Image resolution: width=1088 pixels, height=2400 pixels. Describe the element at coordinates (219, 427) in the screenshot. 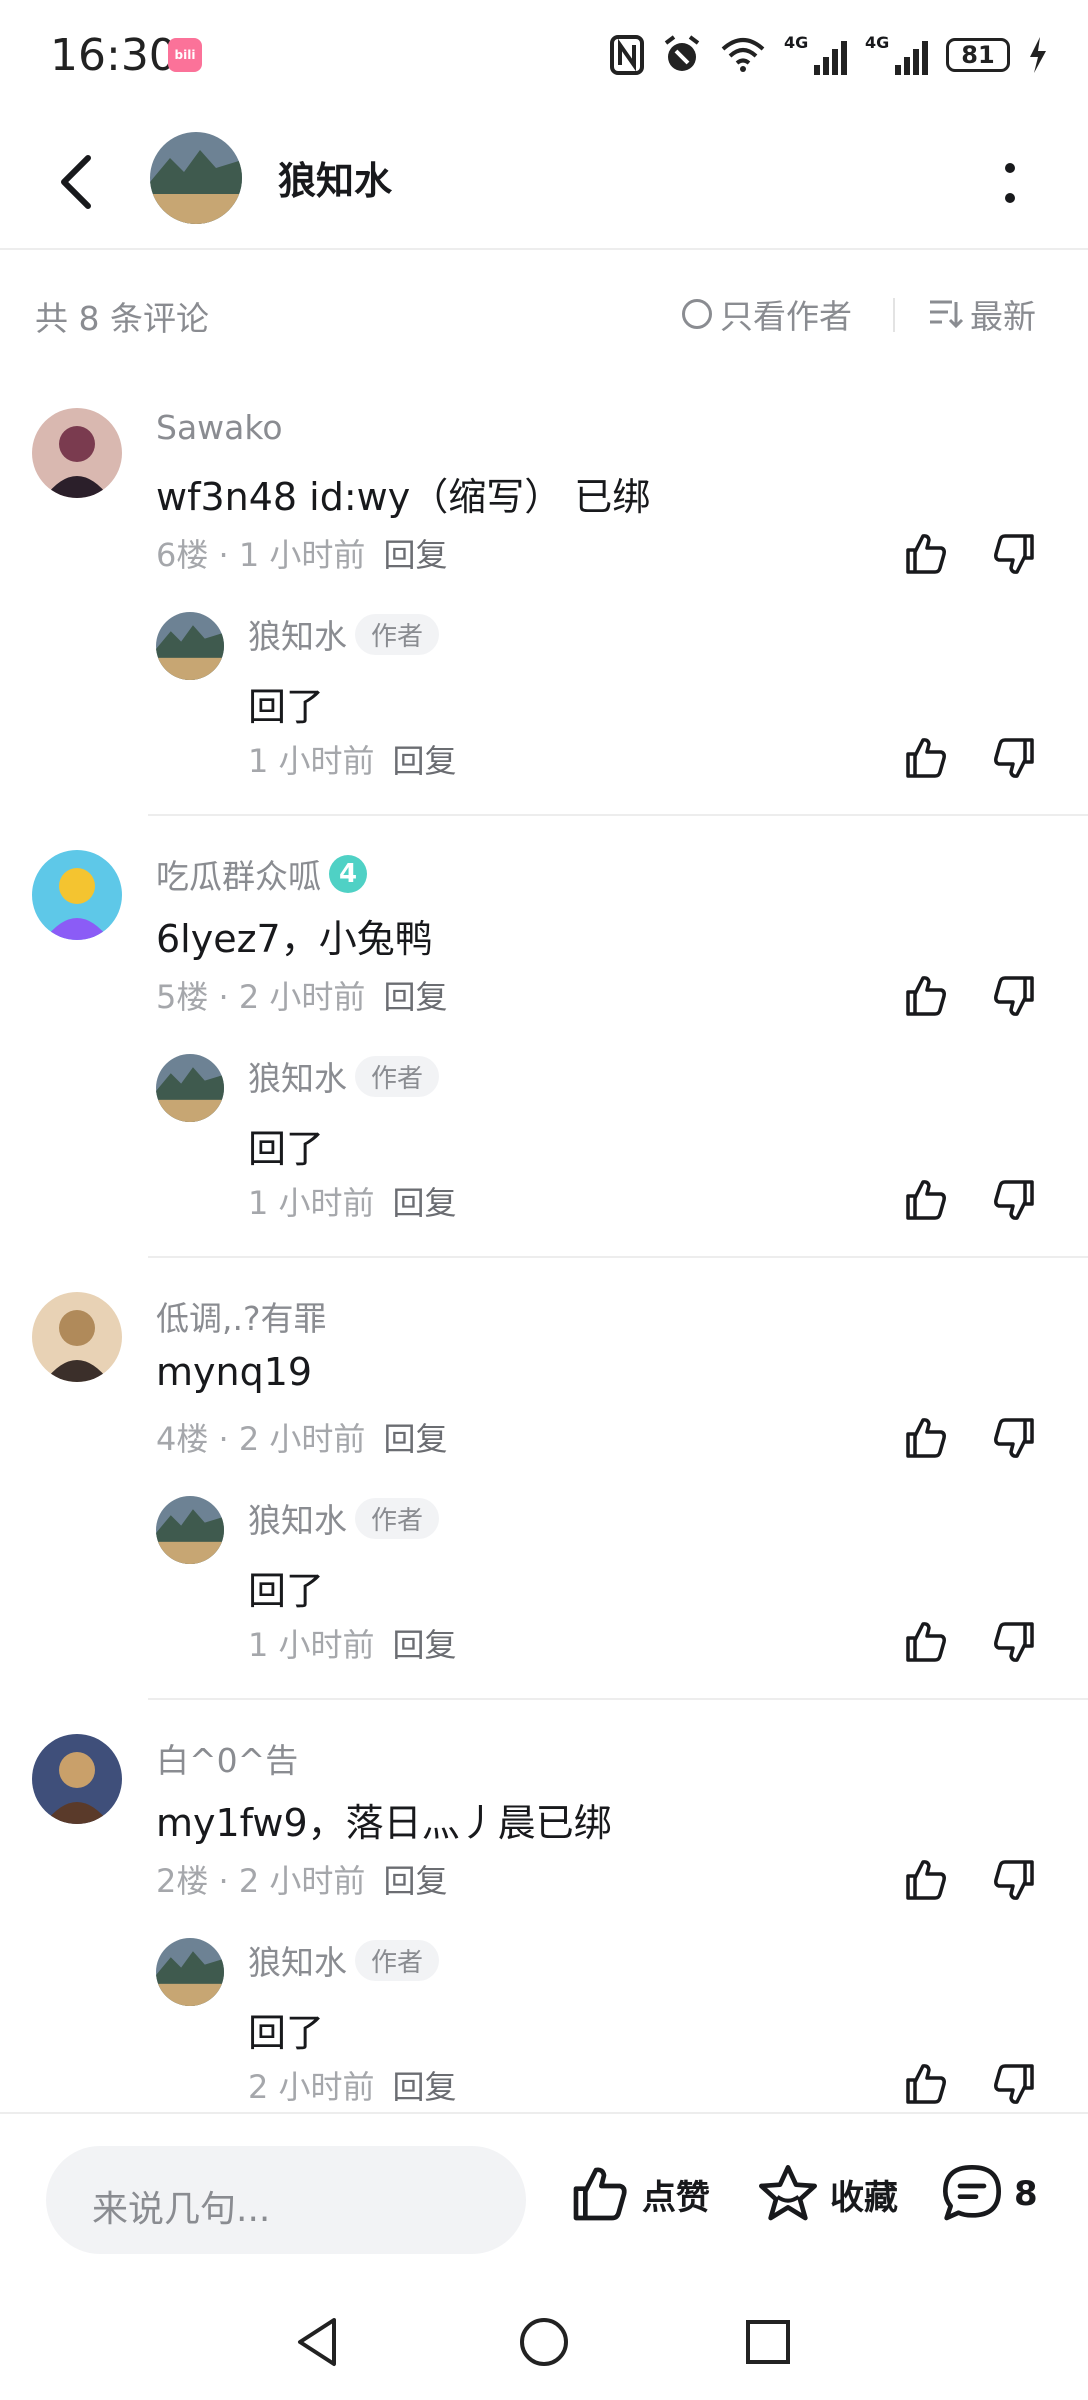

I see `comment-username: Sawako` at that location.